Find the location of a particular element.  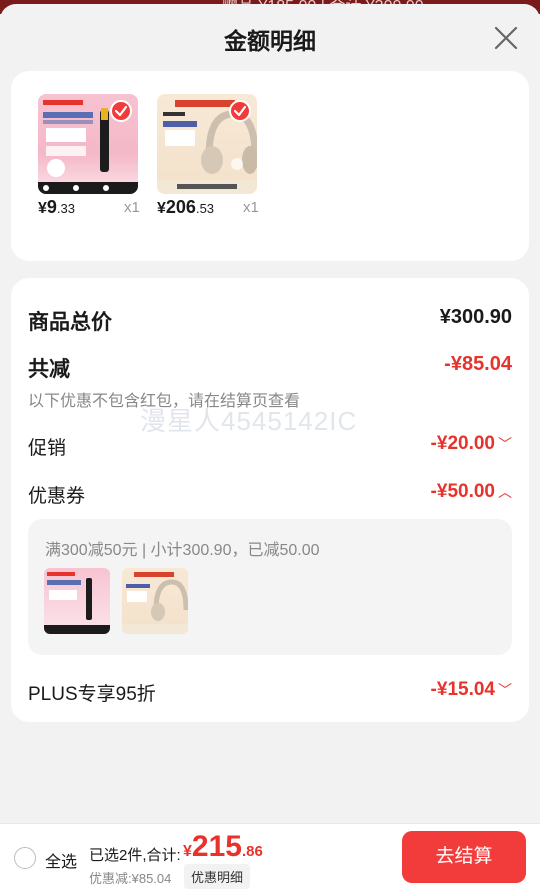

goods-total-row: 商品总价 ¥300.90 is located at coordinates (270, 321).